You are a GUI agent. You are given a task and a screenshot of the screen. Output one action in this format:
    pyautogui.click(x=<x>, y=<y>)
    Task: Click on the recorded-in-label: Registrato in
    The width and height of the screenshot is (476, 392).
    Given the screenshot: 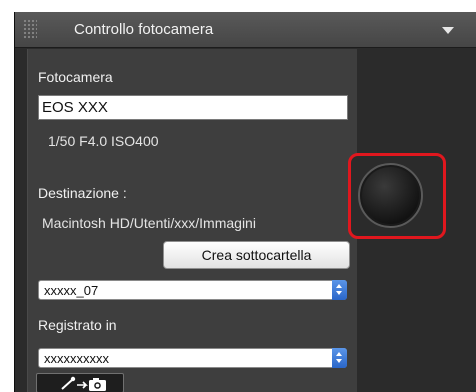 What is the action you would take?
    pyautogui.click(x=77, y=325)
    